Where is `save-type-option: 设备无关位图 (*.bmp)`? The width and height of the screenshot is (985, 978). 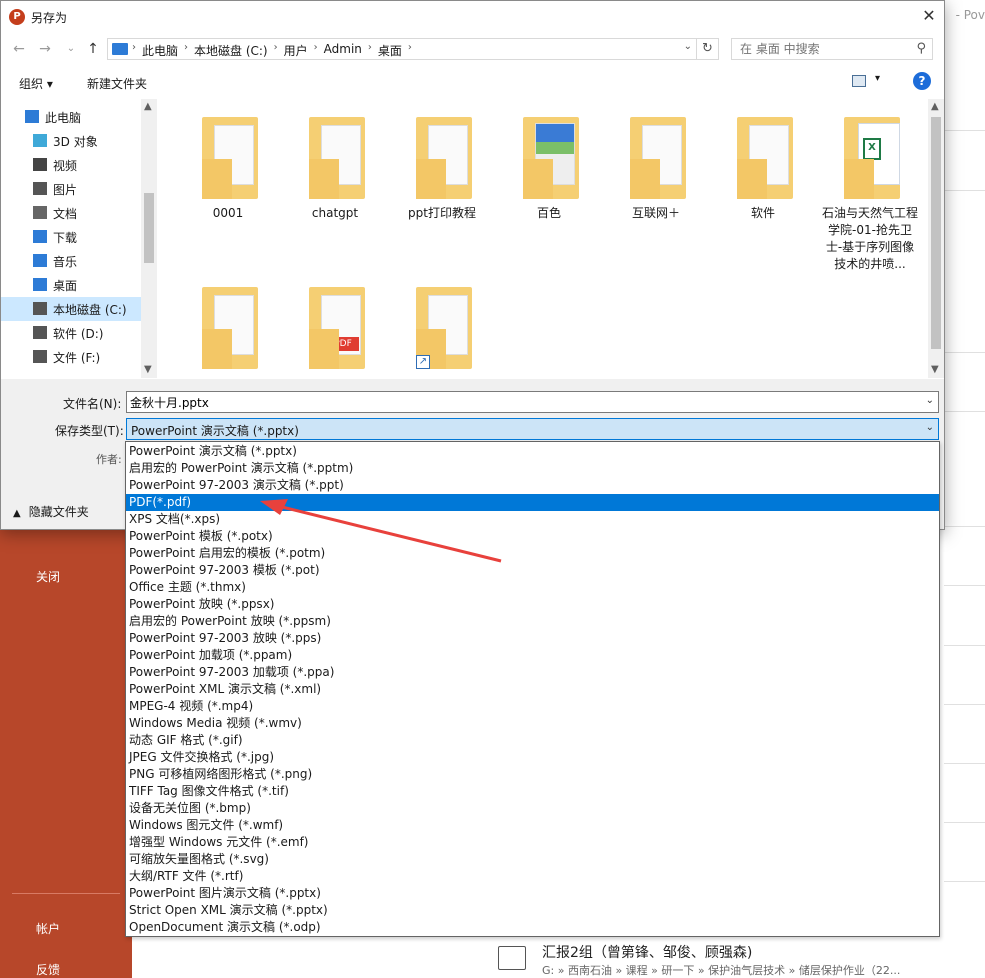
save-type-option: 设备无关位图 (*.bmp) is located at coordinates (532, 808).